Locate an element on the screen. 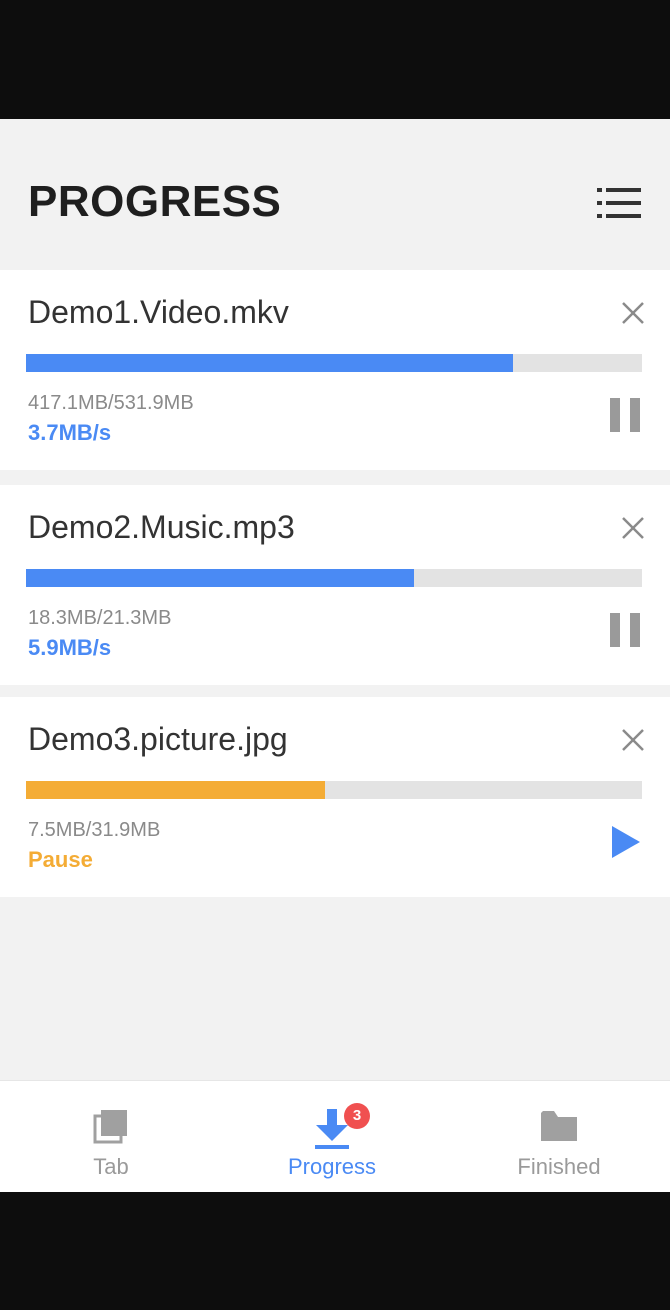 The width and height of the screenshot is (670, 1310). nav-finished: Finished is located at coordinates (559, 1136).